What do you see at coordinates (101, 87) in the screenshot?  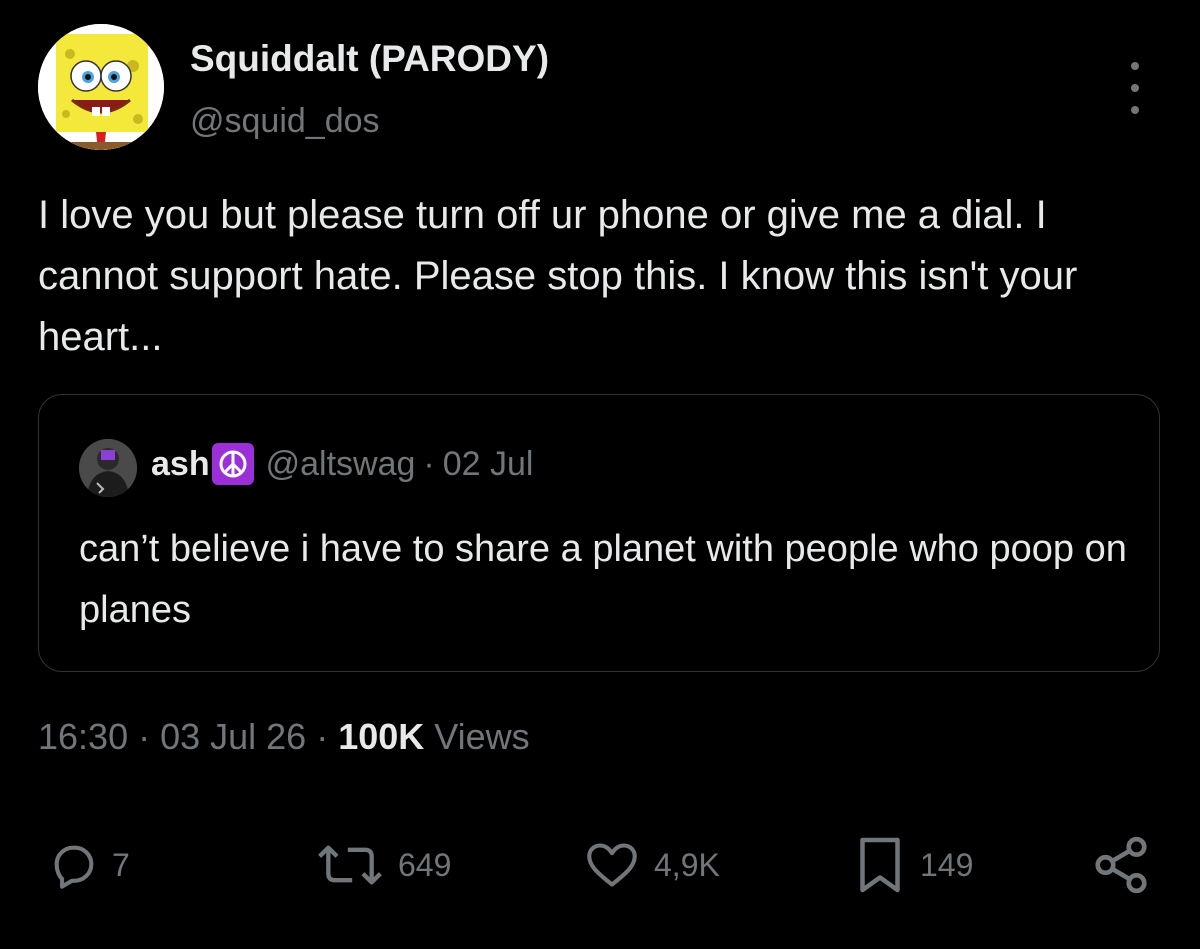 I see `author-avatar` at bounding box center [101, 87].